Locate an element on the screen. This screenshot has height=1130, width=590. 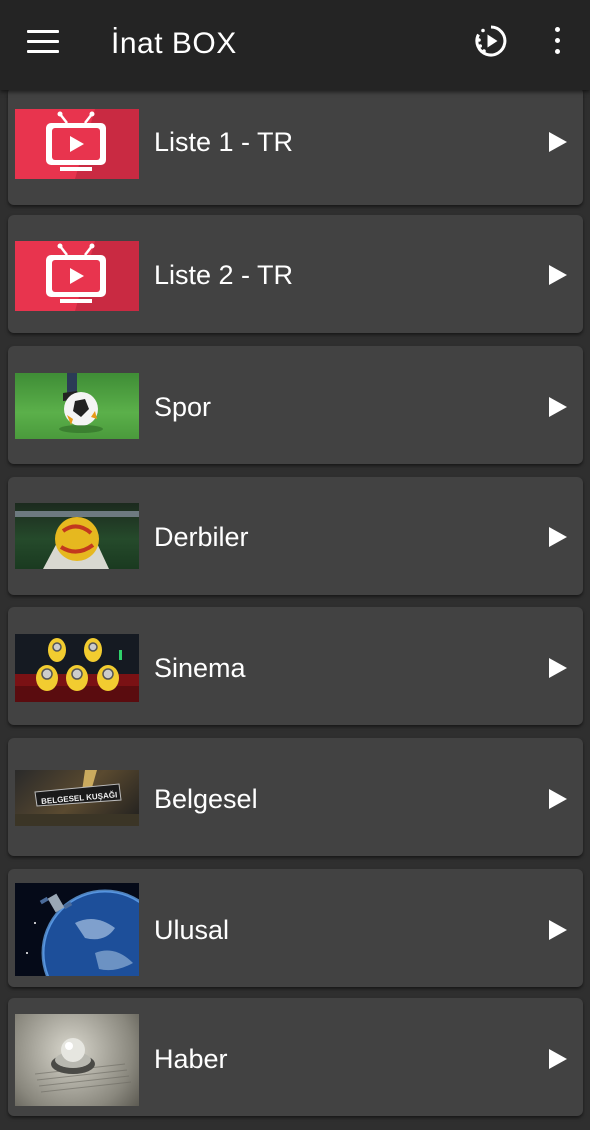
football-grass-image is located at coordinates (77, 406).